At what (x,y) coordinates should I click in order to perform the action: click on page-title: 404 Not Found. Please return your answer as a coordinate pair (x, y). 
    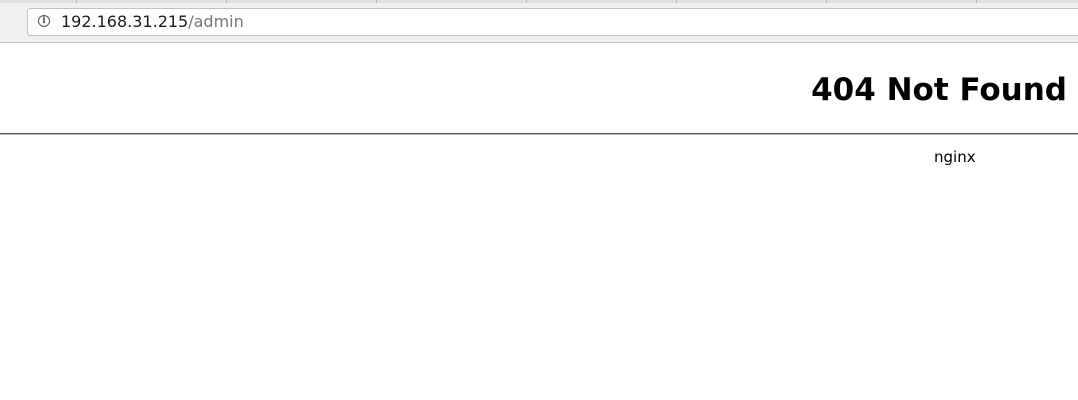
    Looking at the image, I should click on (939, 90).